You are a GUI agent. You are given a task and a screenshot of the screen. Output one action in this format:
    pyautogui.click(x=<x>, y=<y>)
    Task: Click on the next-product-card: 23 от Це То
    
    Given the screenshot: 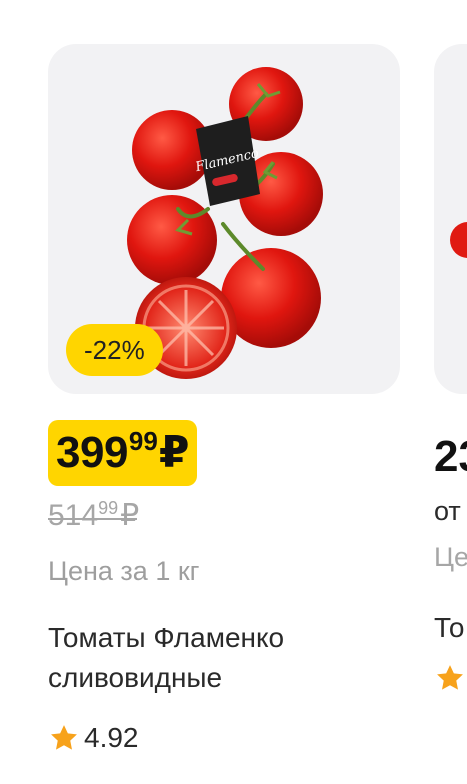 What is the action you would take?
    pyautogui.click(x=450, y=404)
    